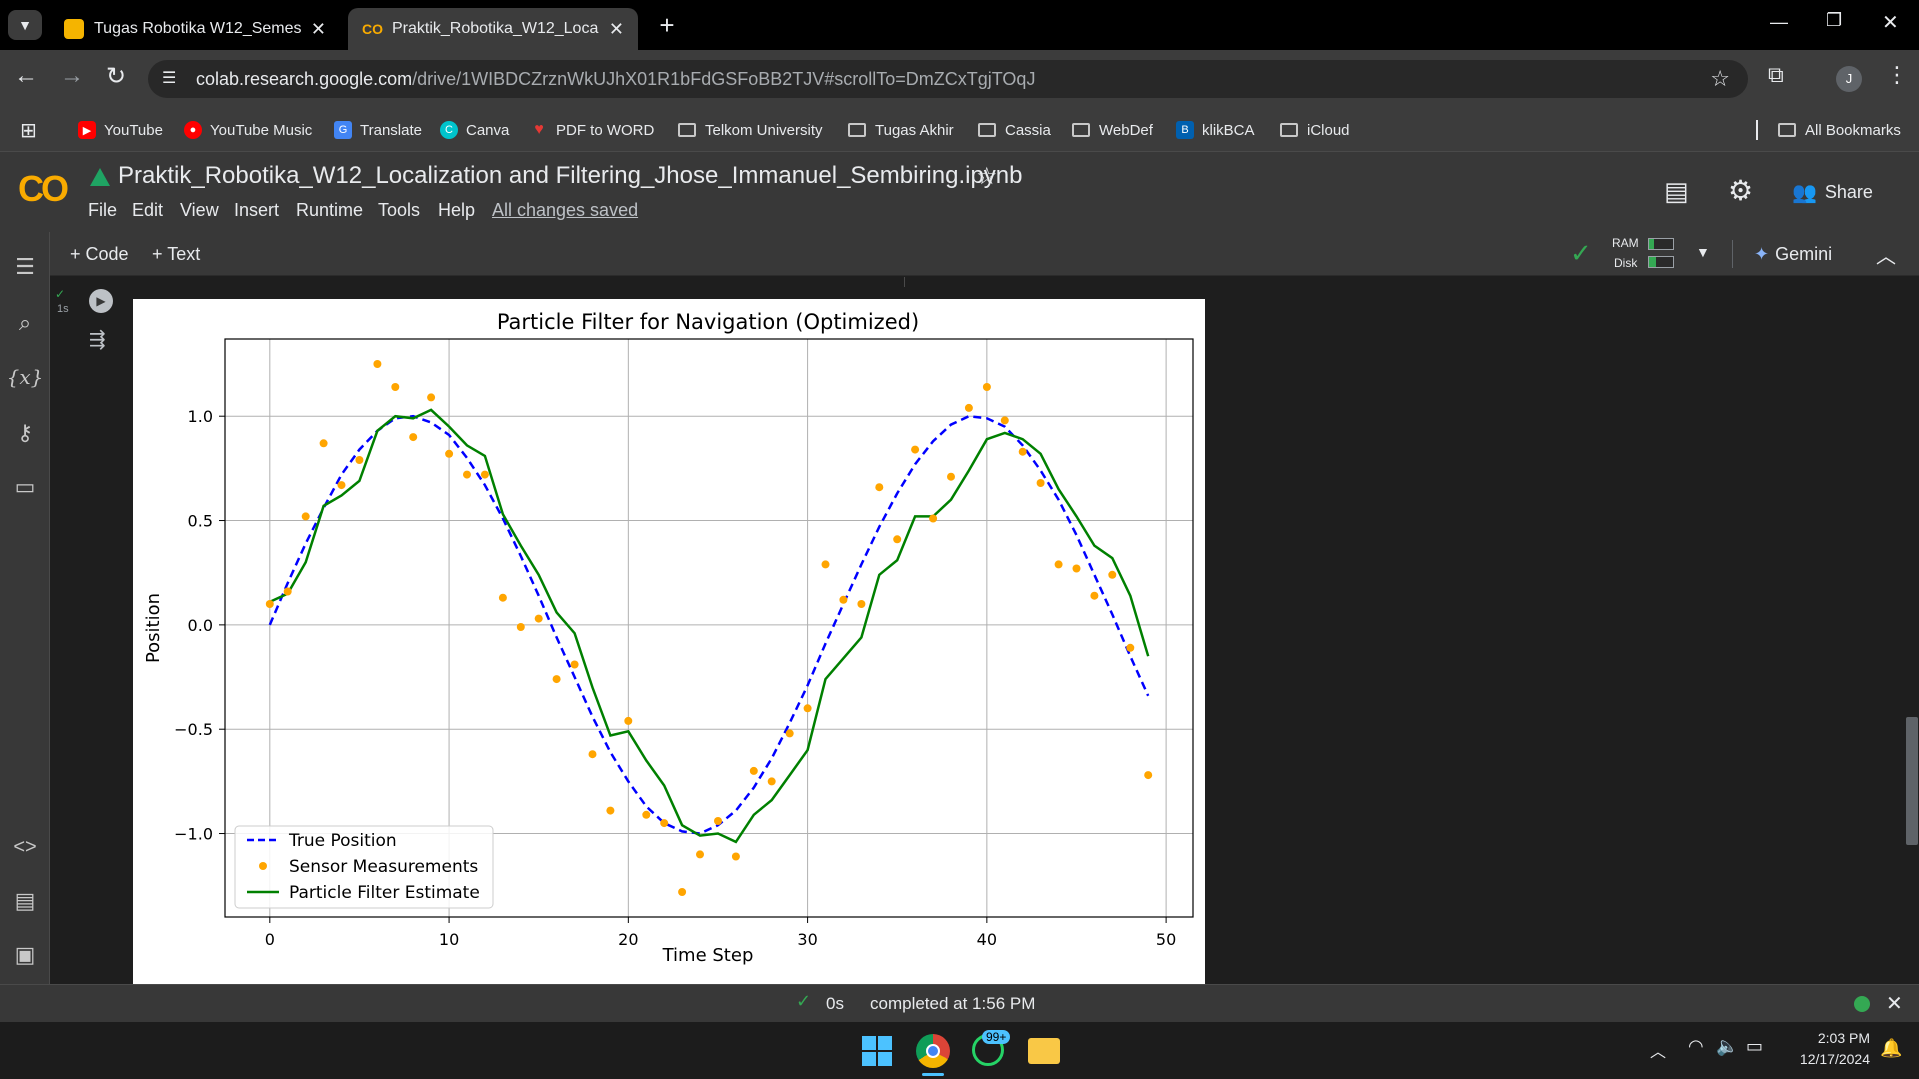  Describe the element at coordinates (329, 210) in the screenshot. I see `menu-runtime: Runtime` at that location.